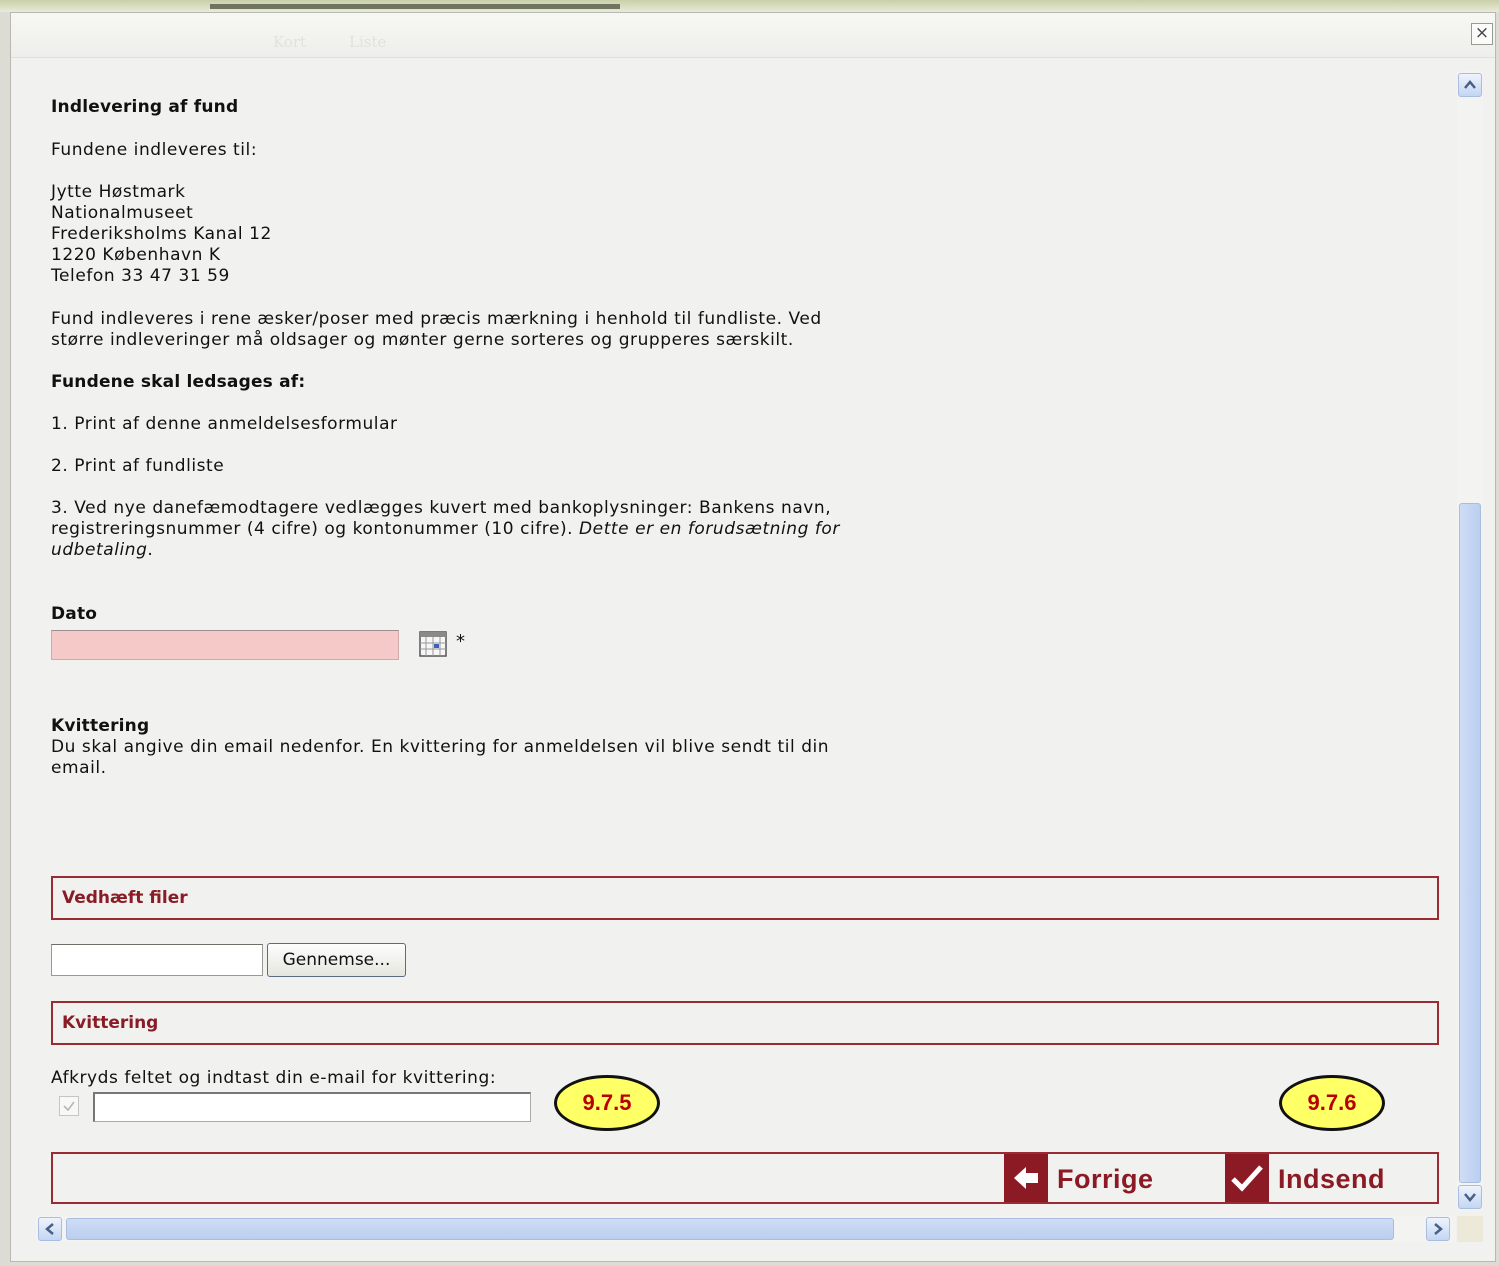 The width and height of the screenshot is (1499, 1266). What do you see at coordinates (312, 1107) in the screenshot?
I see `email-input` at bounding box center [312, 1107].